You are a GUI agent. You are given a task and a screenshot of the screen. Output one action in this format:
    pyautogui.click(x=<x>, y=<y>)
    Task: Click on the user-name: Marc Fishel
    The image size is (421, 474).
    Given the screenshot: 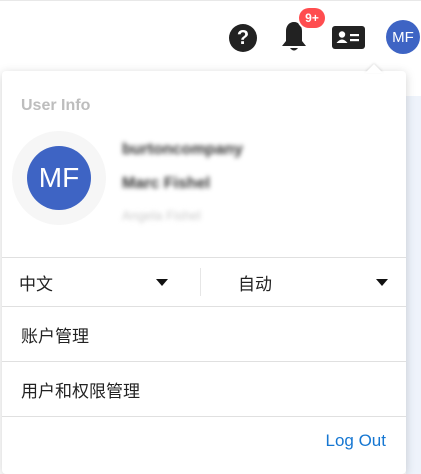 What is the action you would take?
    pyautogui.click(x=166, y=183)
    